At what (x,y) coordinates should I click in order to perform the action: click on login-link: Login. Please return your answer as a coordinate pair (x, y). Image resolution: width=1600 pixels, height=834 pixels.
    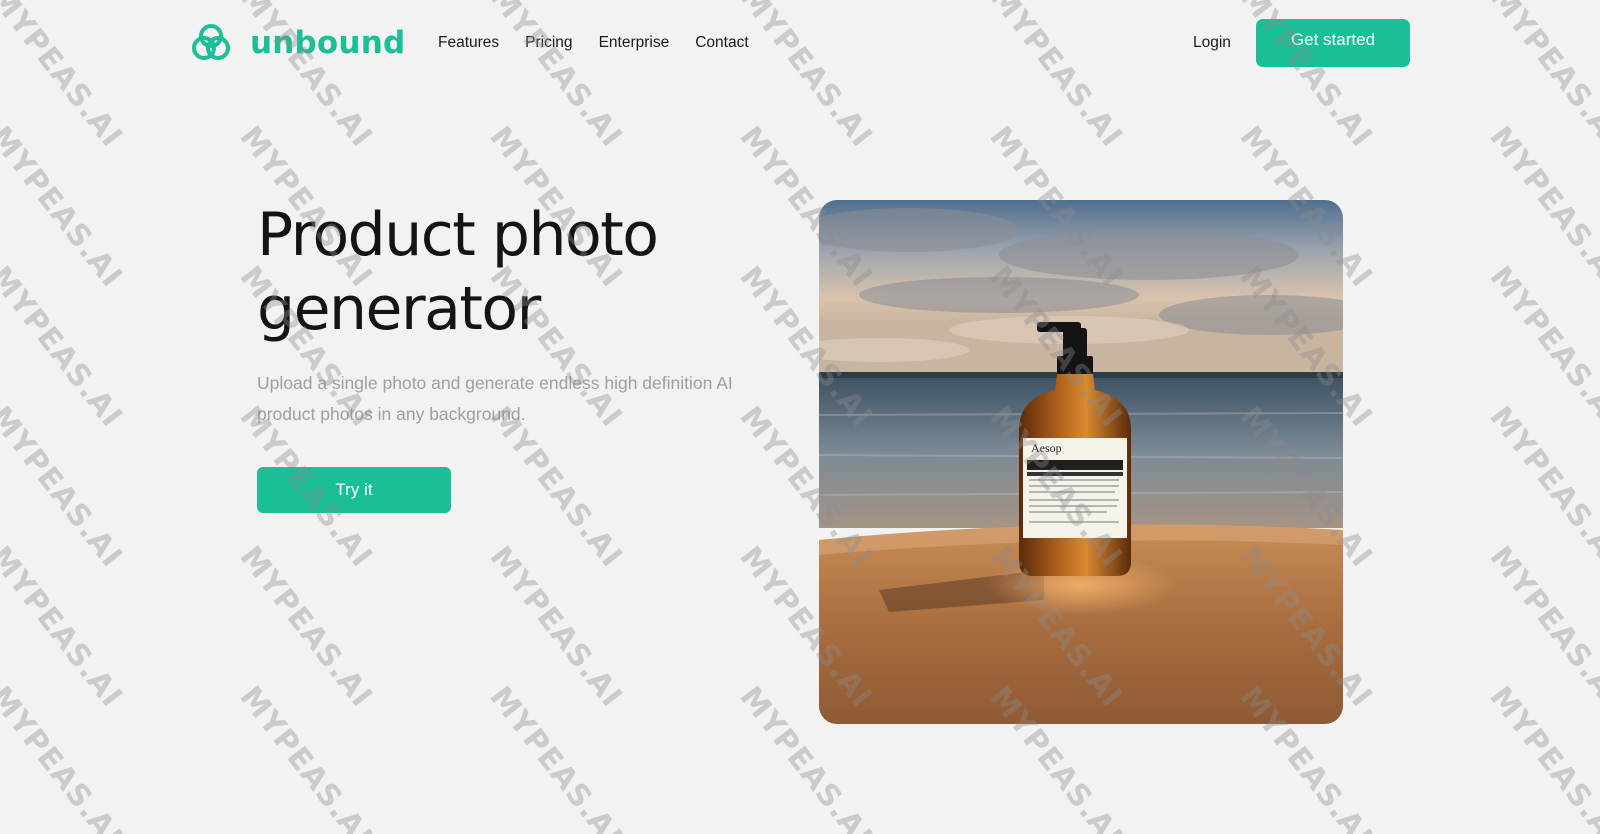
    Looking at the image, I should click on (1212, 43).